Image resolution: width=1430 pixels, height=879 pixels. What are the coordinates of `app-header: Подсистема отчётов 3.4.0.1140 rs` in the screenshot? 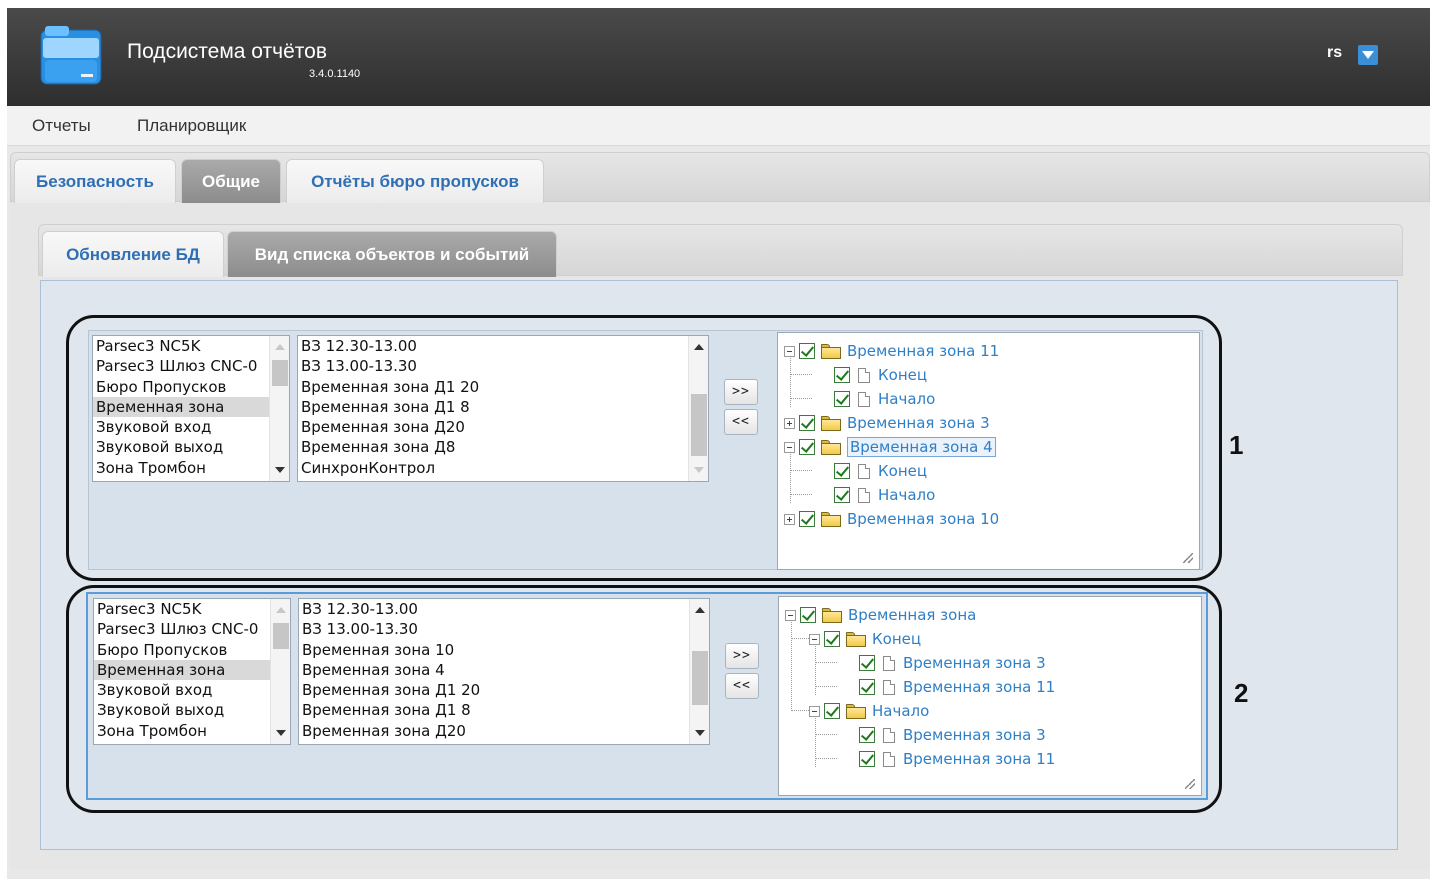 It's located at (718, 57).